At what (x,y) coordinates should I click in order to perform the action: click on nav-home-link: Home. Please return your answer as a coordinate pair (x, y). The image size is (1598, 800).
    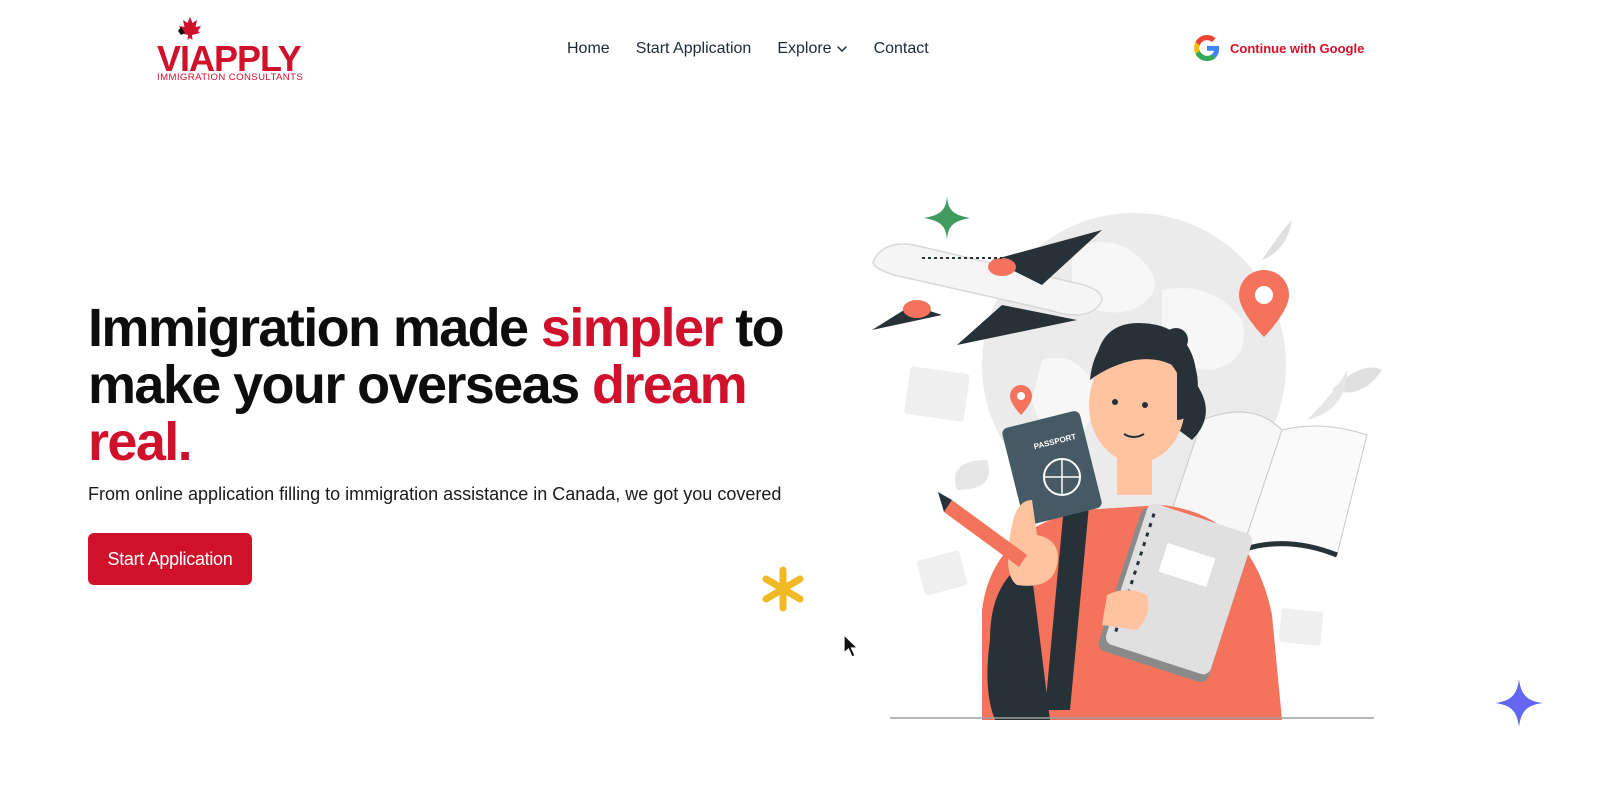
    Looking at the image, I should click on (588, 49).